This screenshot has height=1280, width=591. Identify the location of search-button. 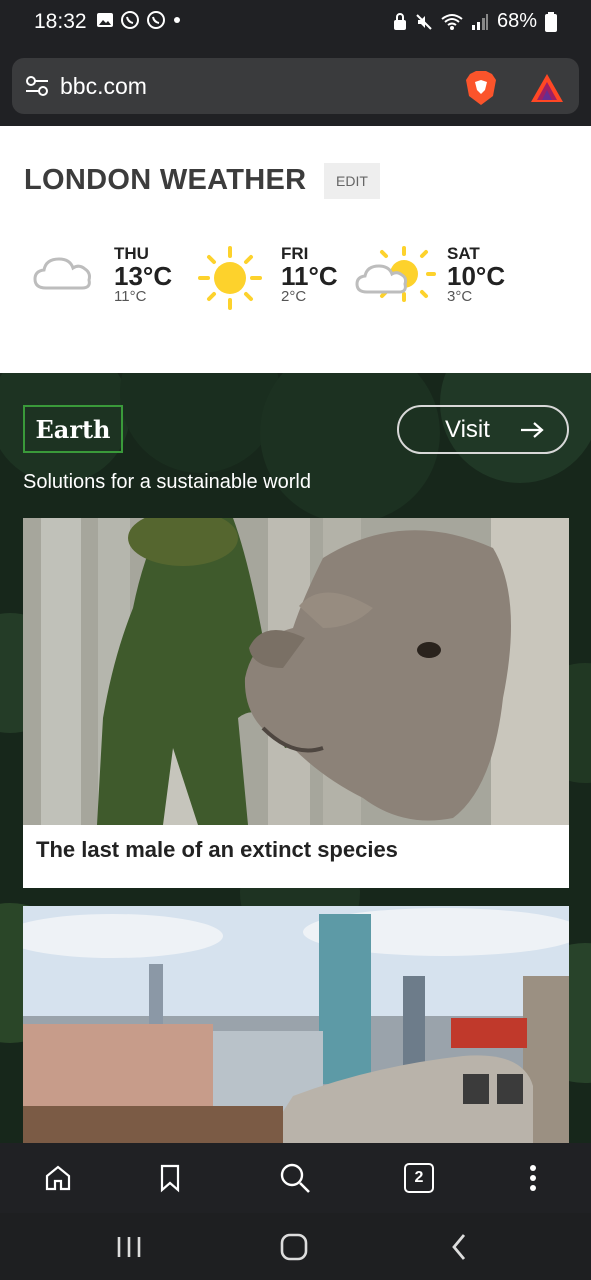
(295, 1178).